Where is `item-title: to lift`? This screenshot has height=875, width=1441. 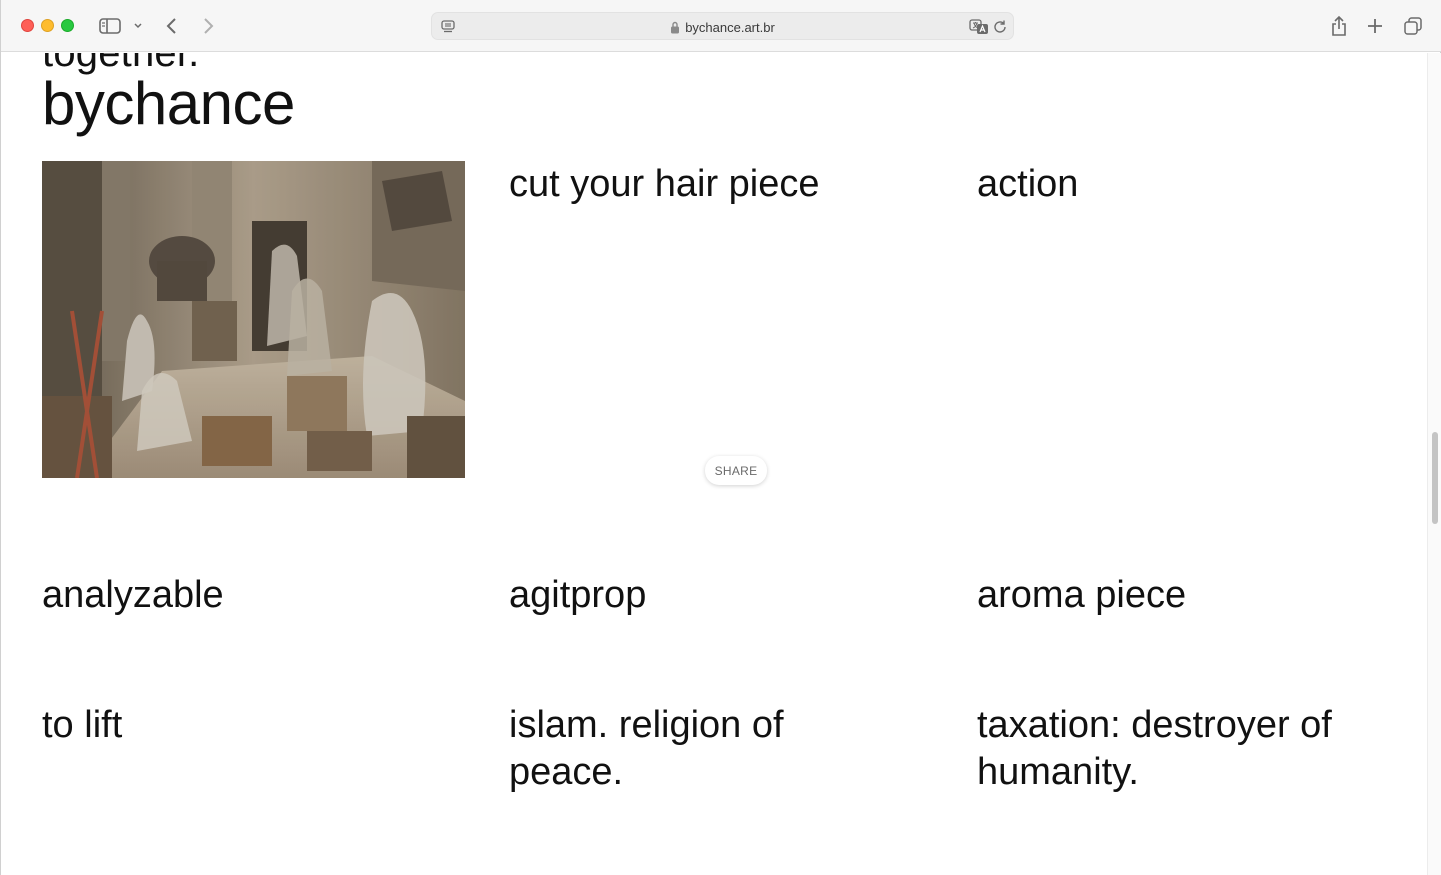
item-title: to lift is located at coordinates (252, 725).